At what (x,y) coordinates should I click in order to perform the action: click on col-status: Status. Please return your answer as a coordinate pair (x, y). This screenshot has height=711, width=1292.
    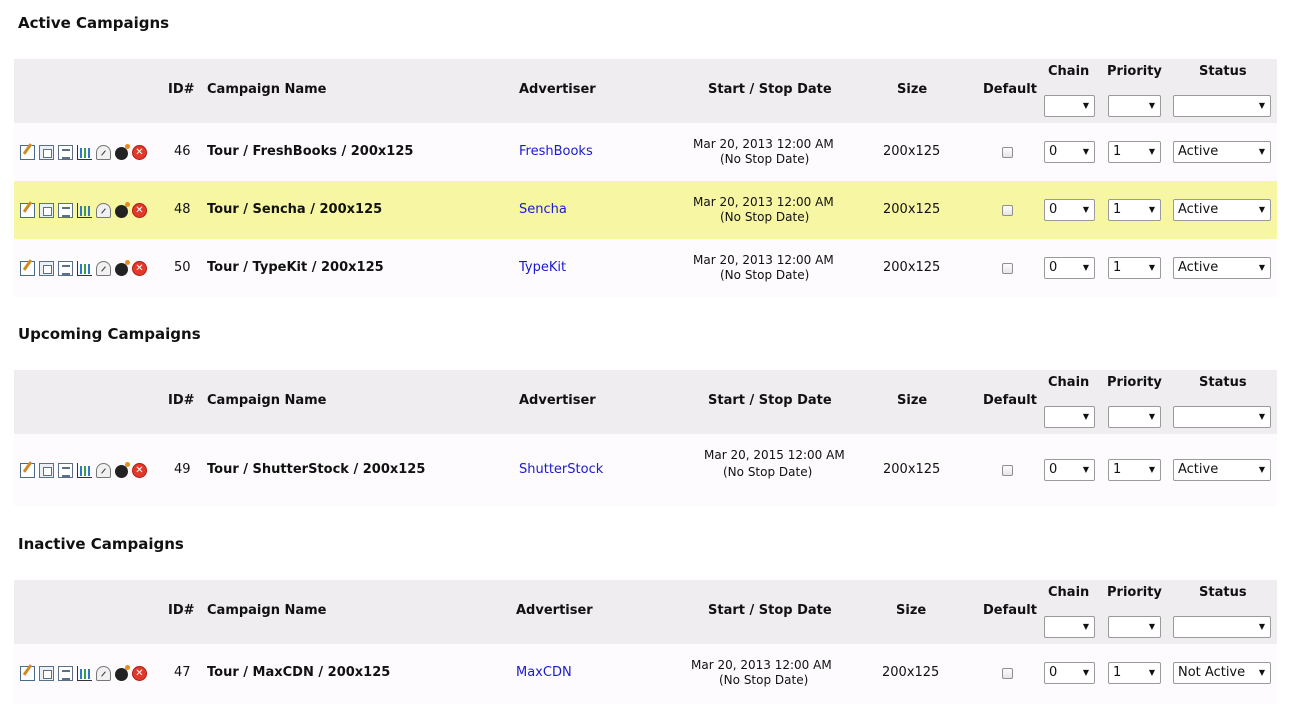
    Looking at the image, I should click on (1223, 71).